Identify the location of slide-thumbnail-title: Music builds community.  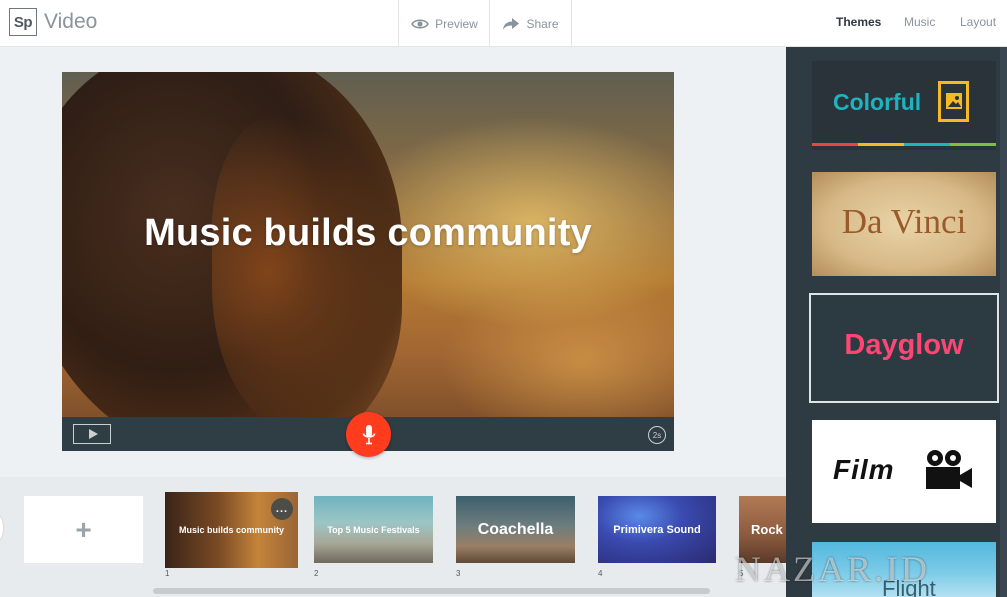
(231, 530).